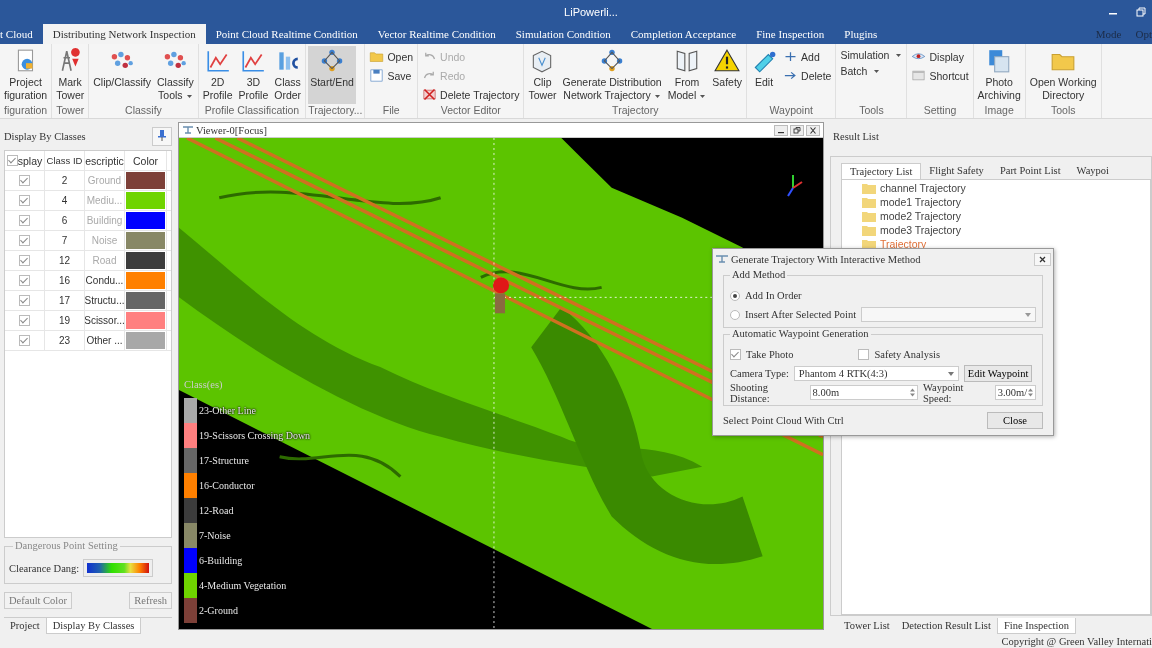 Image resolution: width=1152 pixels, height=648 pixels. What do you see at coordinates (430, 94) in the screenshot?
I see `cross-icon` at bounding box center [430, 94].